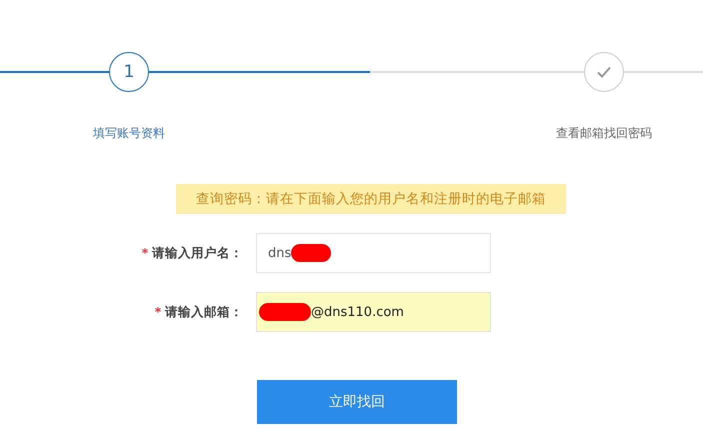  I want to click on step-label: 查看邮箱找回密码, so click(604, 133).